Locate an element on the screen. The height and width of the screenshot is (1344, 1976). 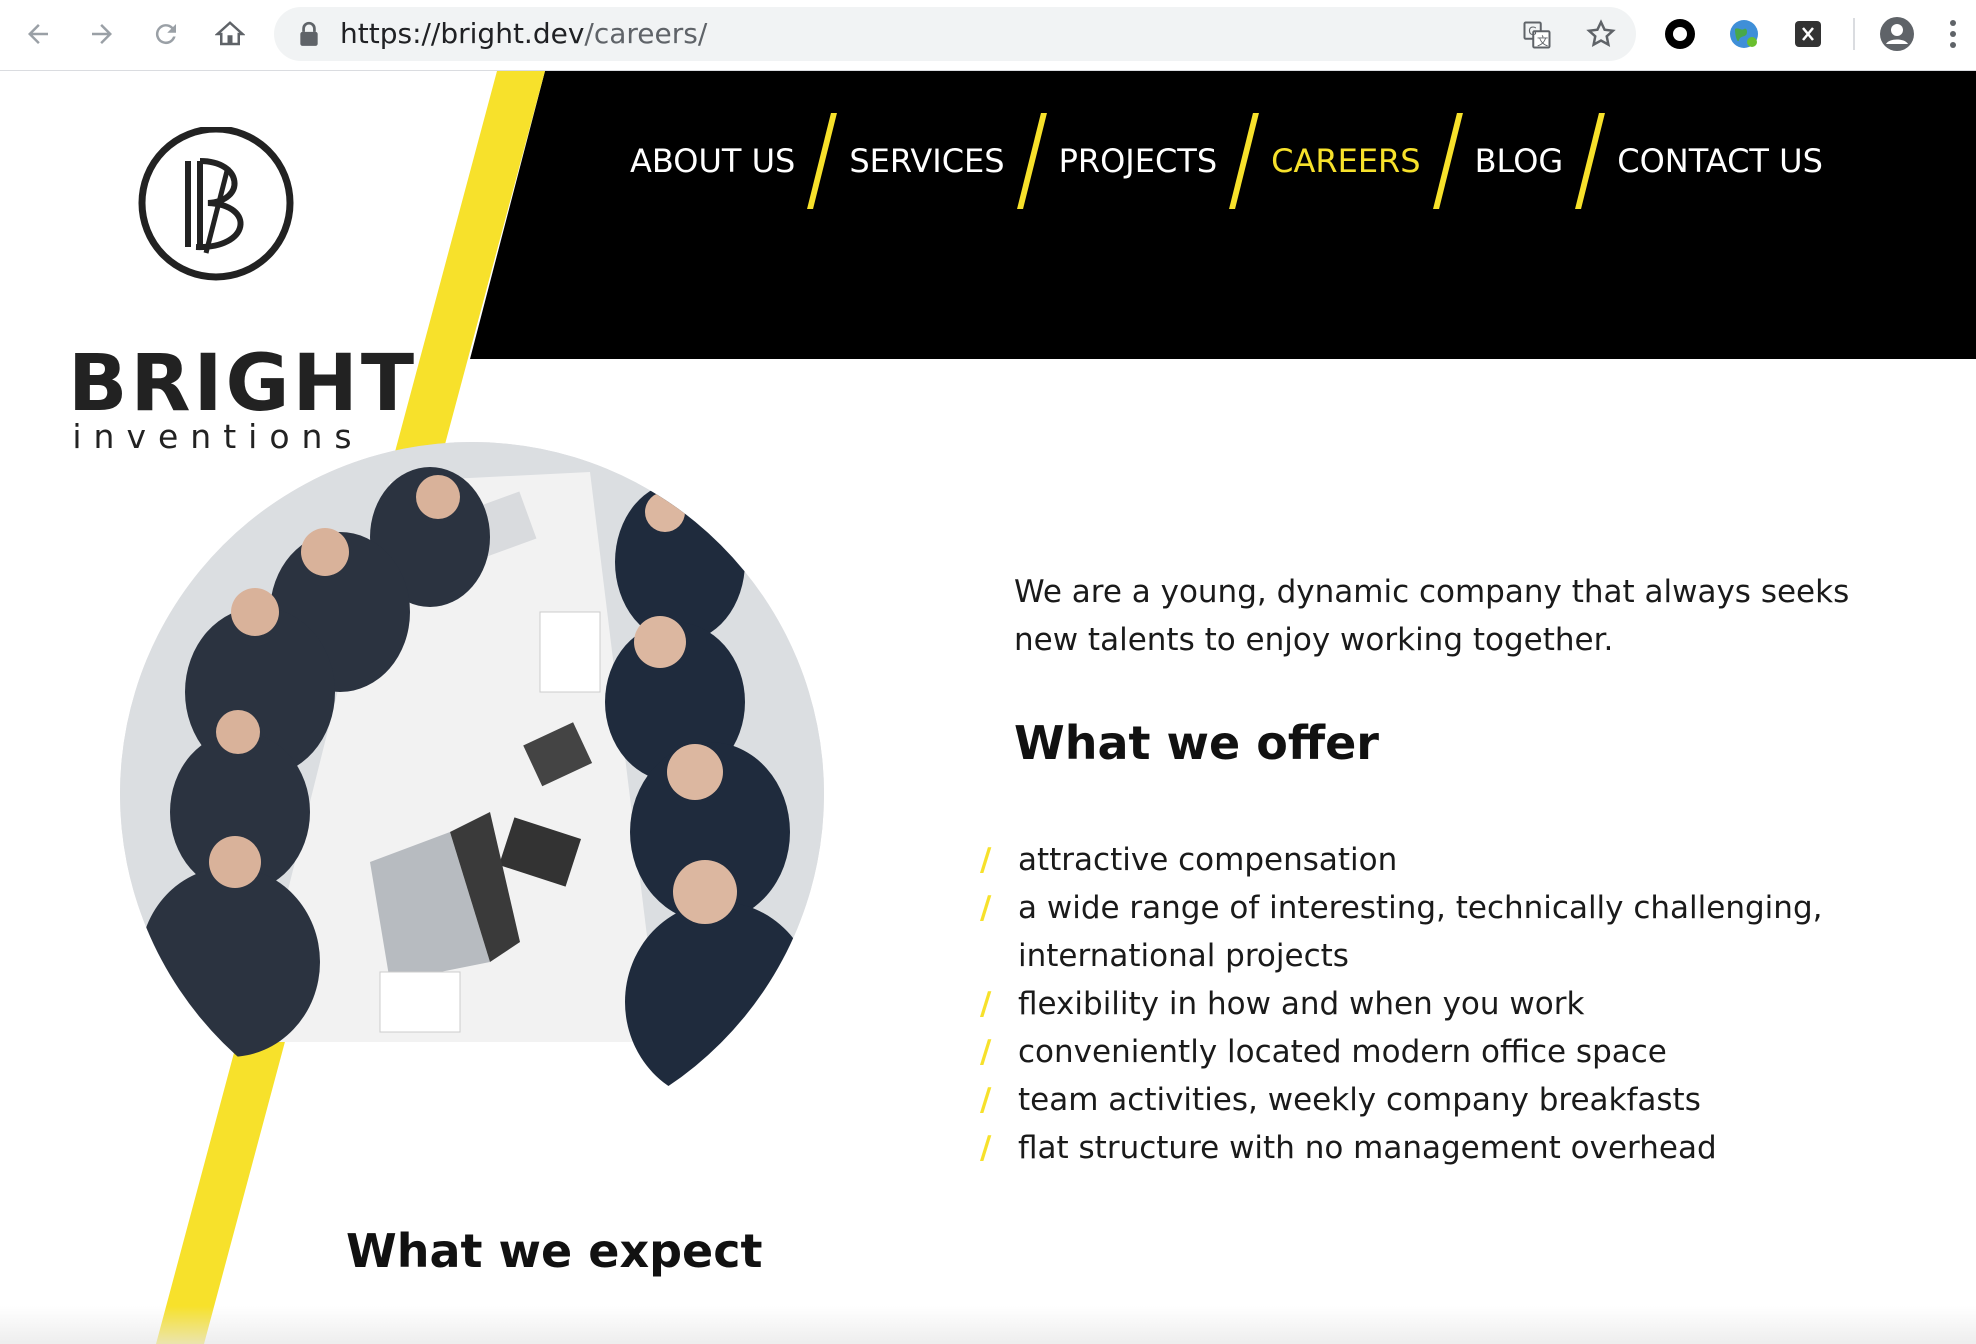
url-text: https://bright.dev/careers/ is located at coordinates (524, 33).